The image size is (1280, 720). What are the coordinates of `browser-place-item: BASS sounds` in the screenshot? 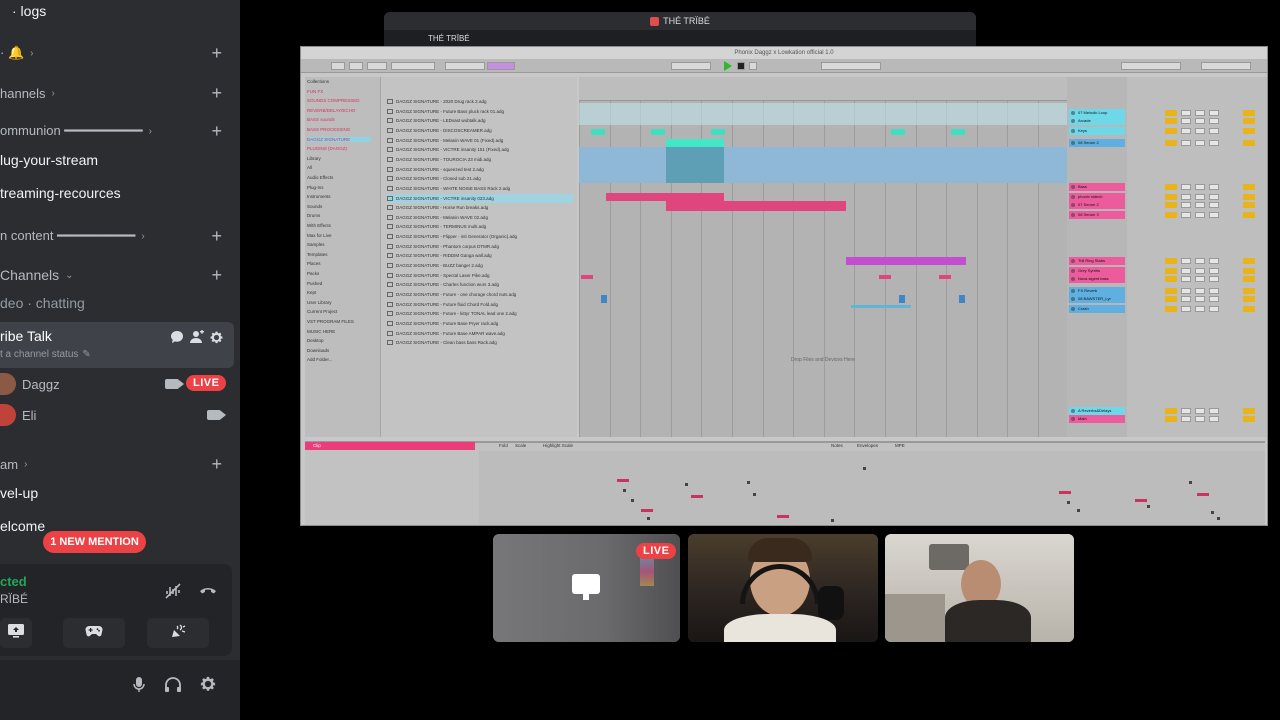 It's located at (321, 119).